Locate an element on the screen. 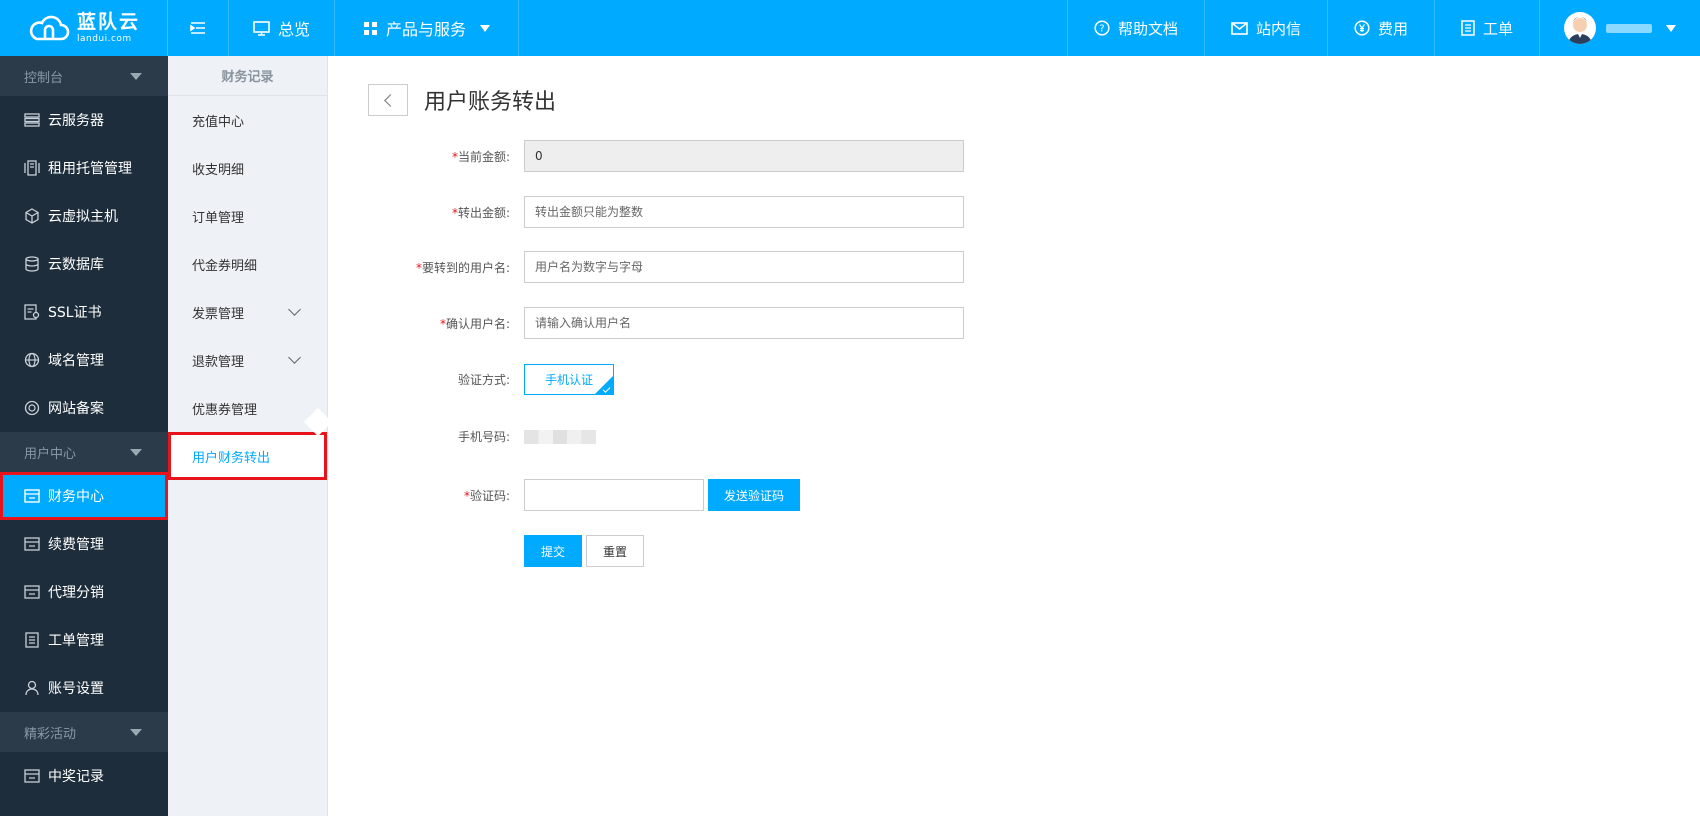 The width and height of the screenshot is (1700, 816). subnav-item-vouchers: 代金券明细 is located at coordinates (247, 264).